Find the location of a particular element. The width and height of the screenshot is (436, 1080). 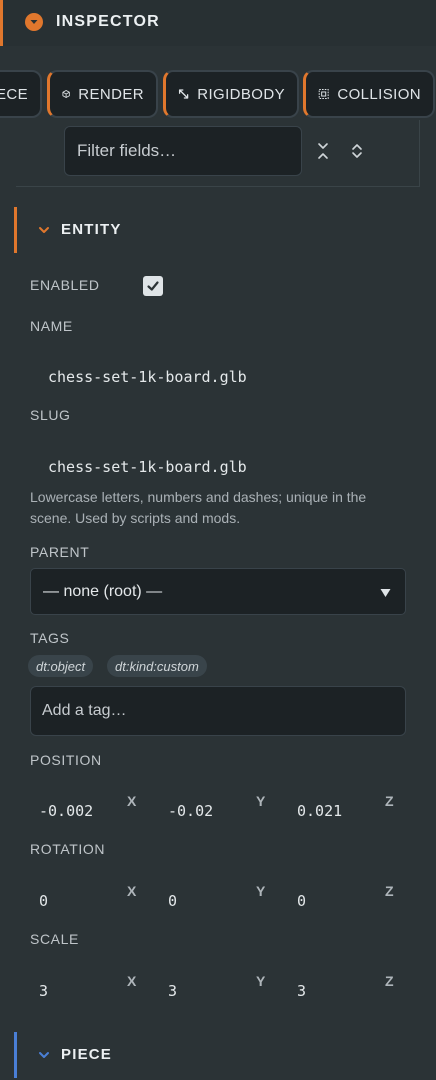

tab-label: RIGIDBODY is located at coordinates (241, 94).